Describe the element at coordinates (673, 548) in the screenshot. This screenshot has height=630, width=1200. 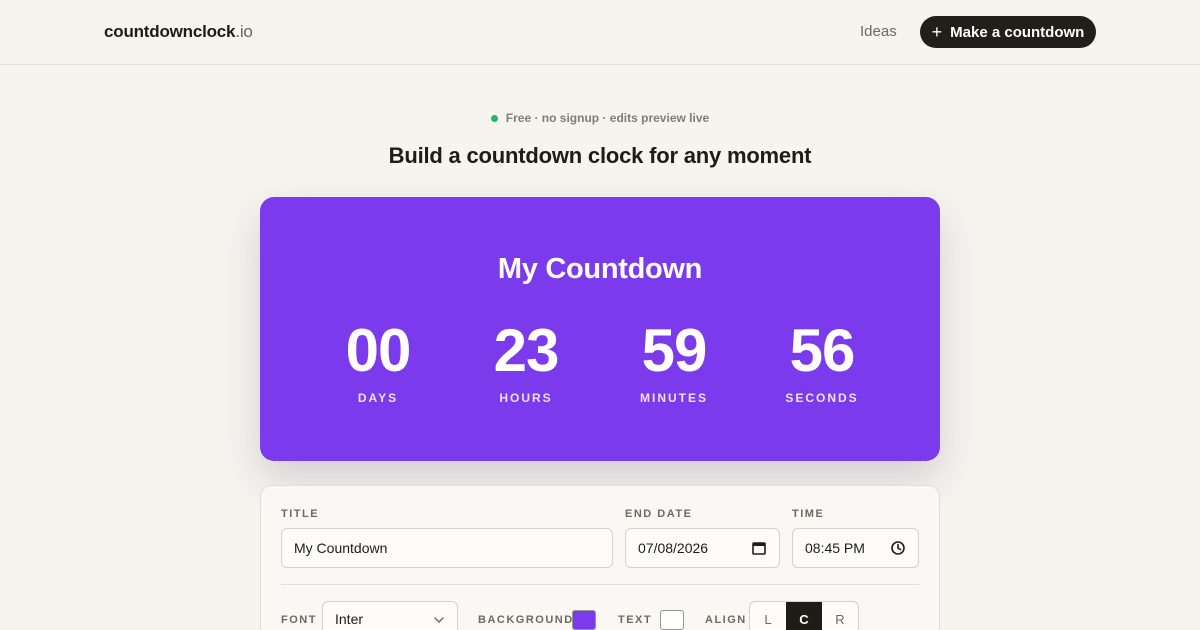
I see `end-date-value: 07/08/2026` at that location.